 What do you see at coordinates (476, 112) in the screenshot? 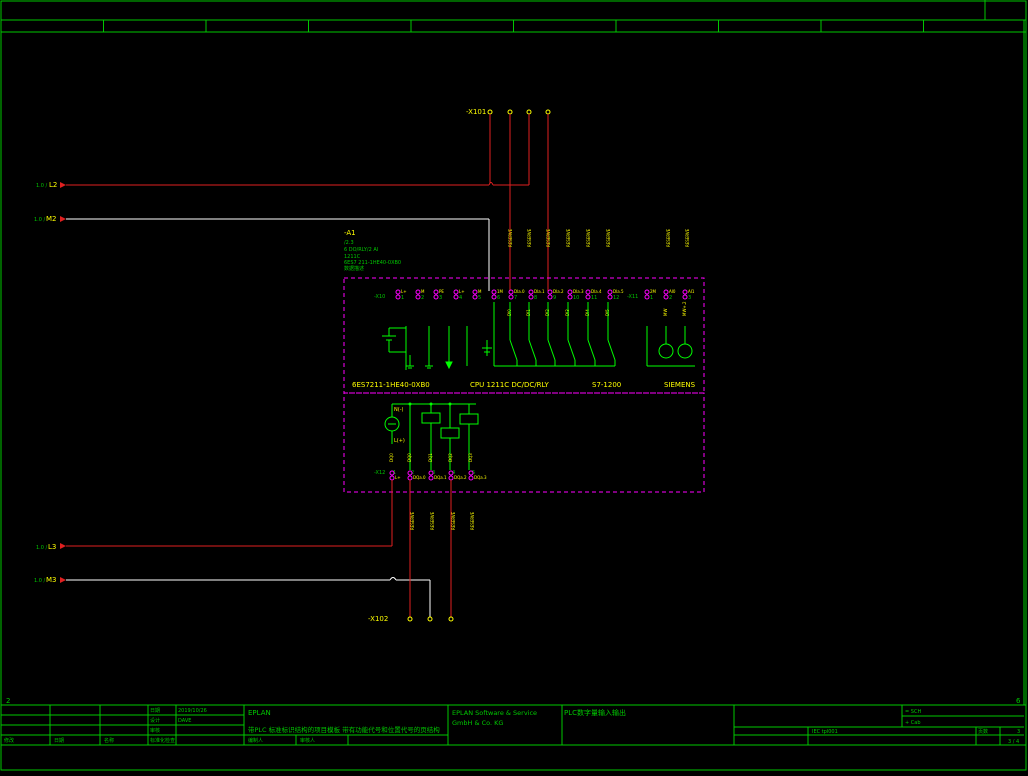
I see `x101-label: -X101` at bounding box center [476, 112].